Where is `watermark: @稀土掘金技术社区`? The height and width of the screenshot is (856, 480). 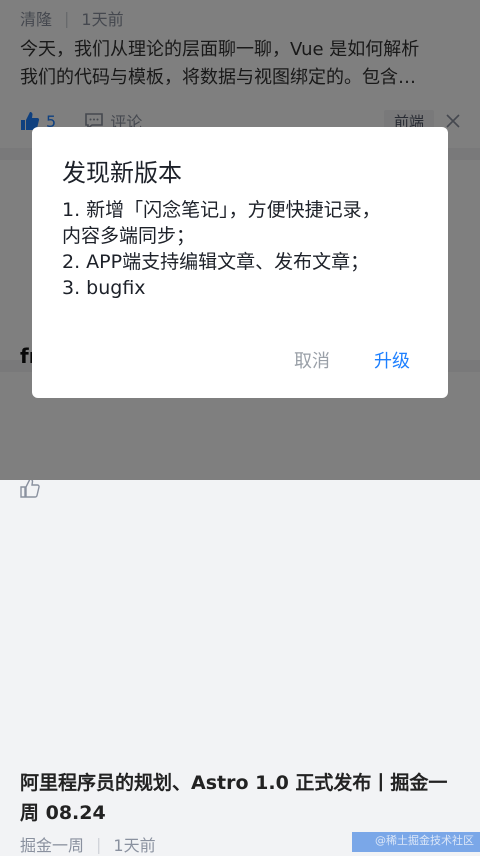
watermark: @稀土掘金技术社区 is located at coordinates (424, 840).